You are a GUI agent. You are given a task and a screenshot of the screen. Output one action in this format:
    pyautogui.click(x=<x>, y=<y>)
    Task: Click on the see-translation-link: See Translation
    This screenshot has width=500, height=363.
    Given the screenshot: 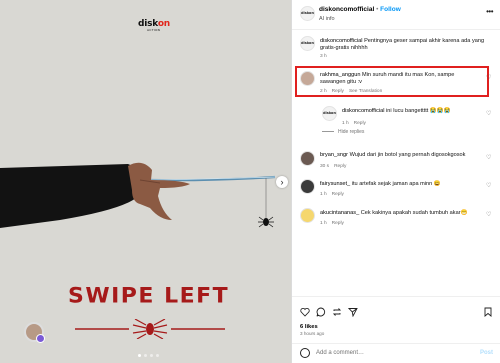 What is the action you would take?
    pyautogui.click(x=365, y=91)
    